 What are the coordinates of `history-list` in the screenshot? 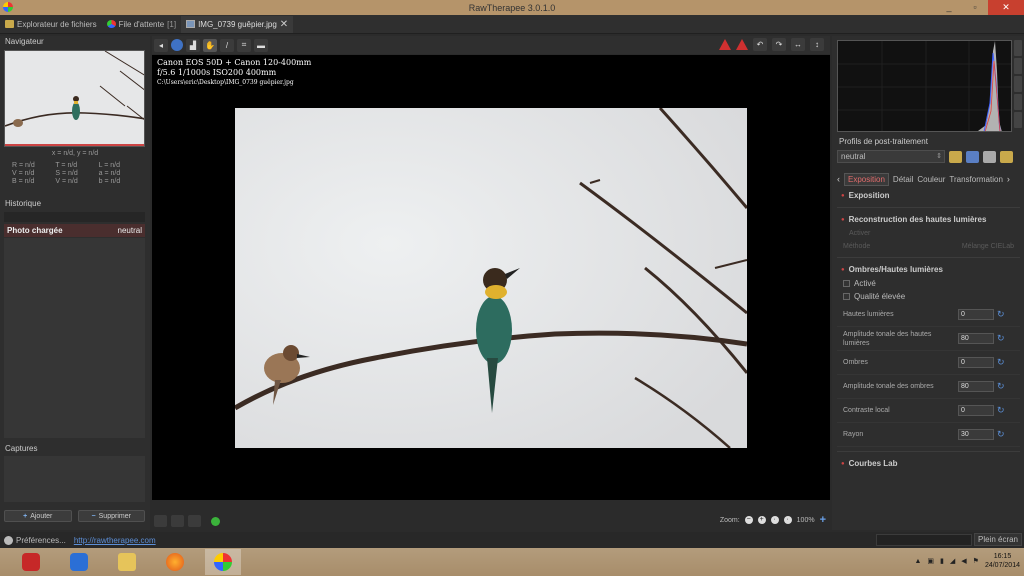 It's located at (74, 338).